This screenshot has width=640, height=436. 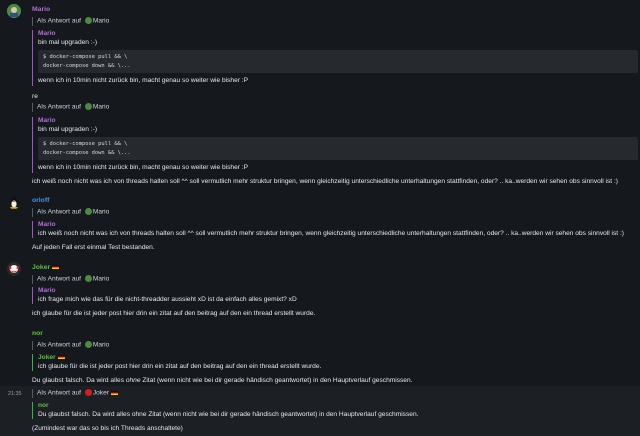 What do you see at coordinates (37, 334) in the screenshot?
I see `sender-name: nor` at bounding box center [37, 334].